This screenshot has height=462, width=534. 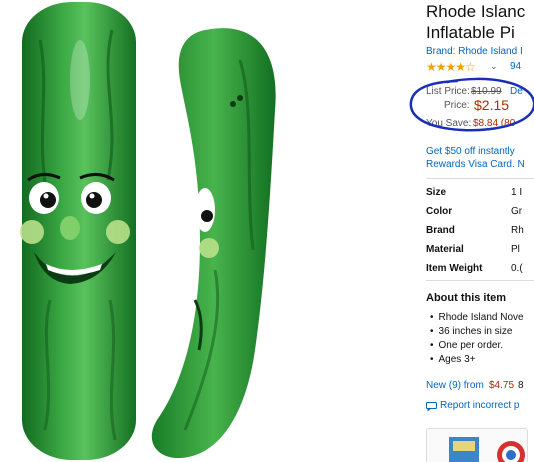 I want to click on product-title-line-2: Inflatable Pi, so click(x=470, y=33).